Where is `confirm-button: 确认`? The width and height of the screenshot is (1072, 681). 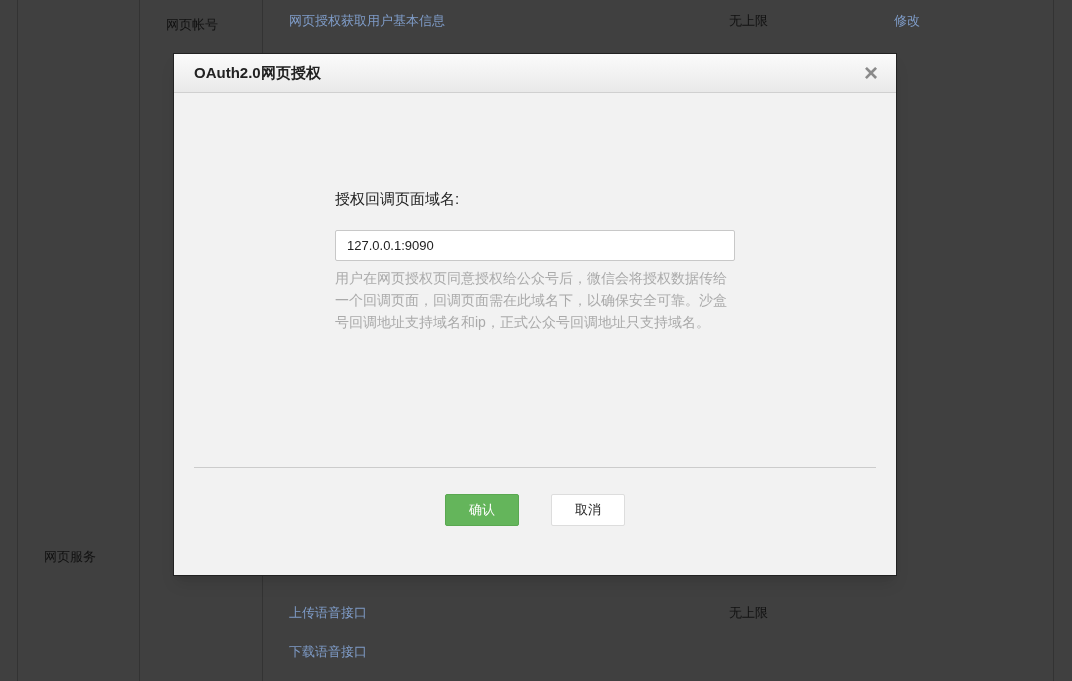
confirm-button: 确认 is located at coordinates (482, 510).